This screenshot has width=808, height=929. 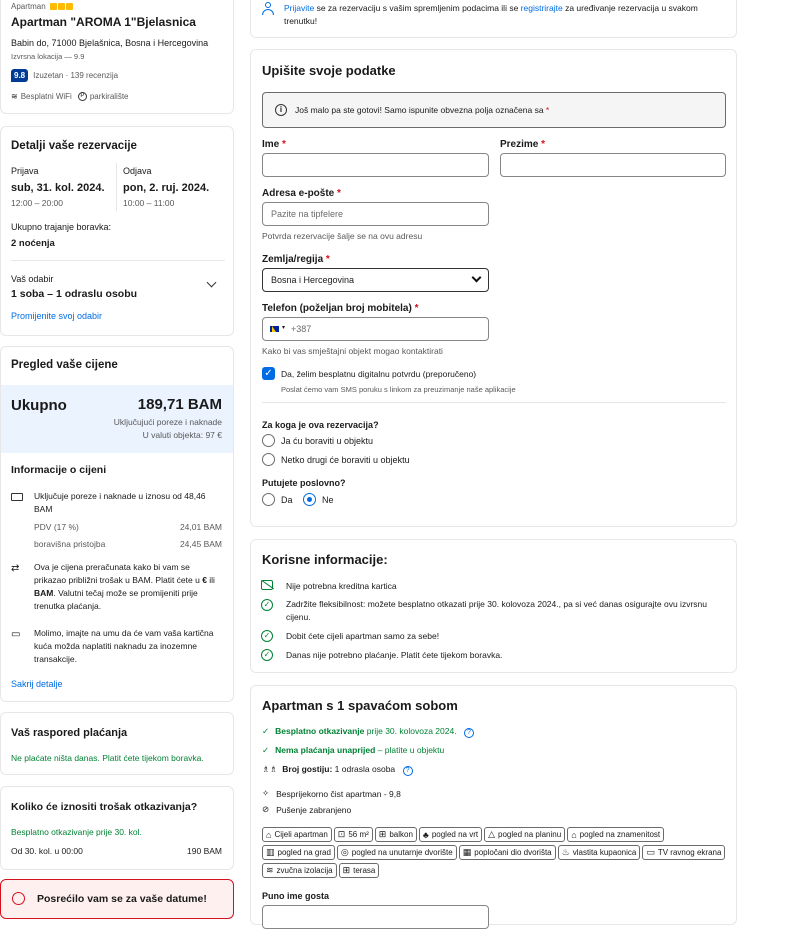 What do you see at coordinates (616, 834) in the screenshot?
I see `facility-tag: ⌂ pogled na znamenitost` at bounding box center [616, 834].